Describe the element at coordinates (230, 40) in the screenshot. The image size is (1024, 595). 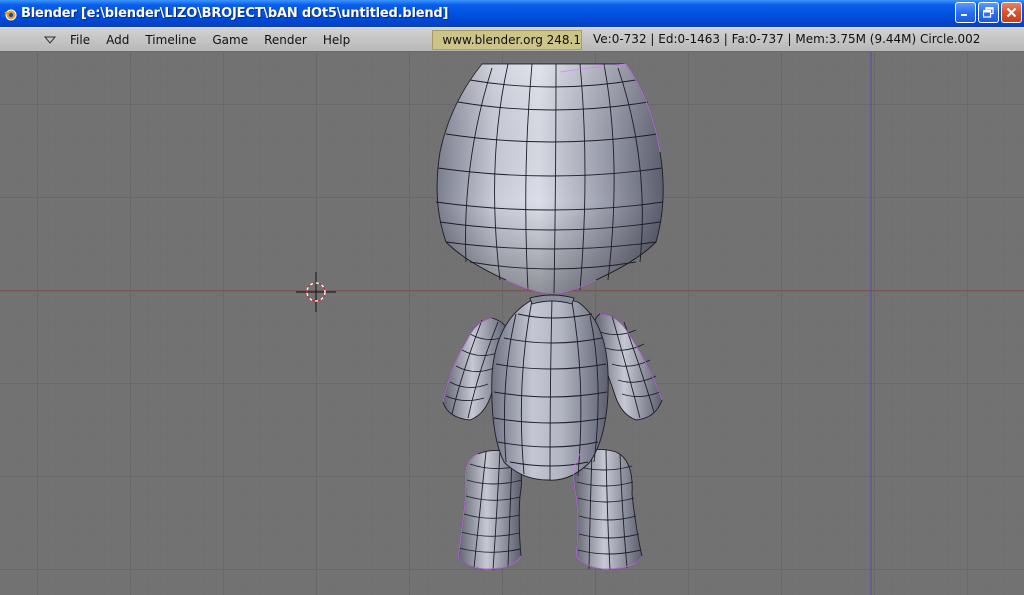
I see `menu-game: Game` at that location.